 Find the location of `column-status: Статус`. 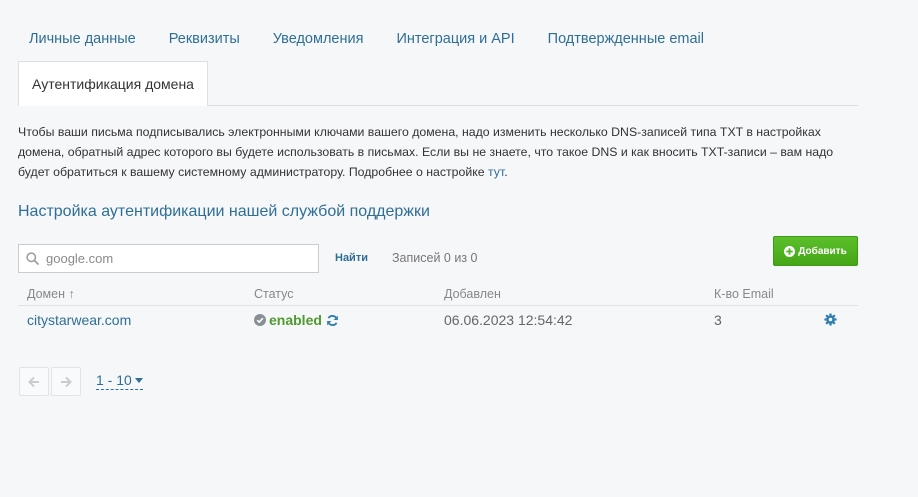

column-status: Статус is located at coordinates (274, 294).